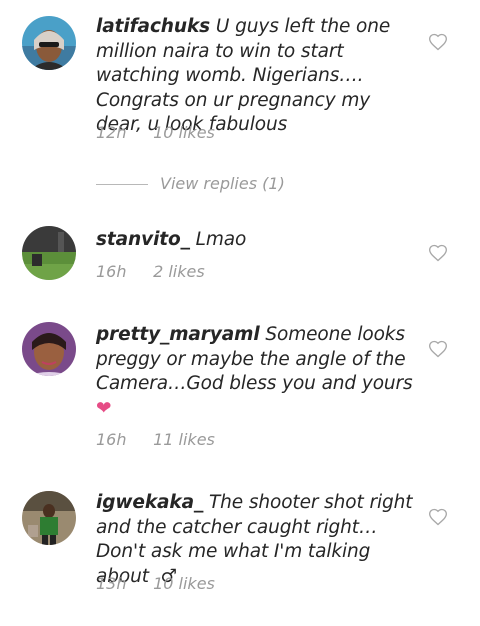 The image size is (480, 626). What do you see at coordinates (222, 183) in the screenshot?
I see `view-replies-label: View replies (1)` at bounding box center [222, 183].